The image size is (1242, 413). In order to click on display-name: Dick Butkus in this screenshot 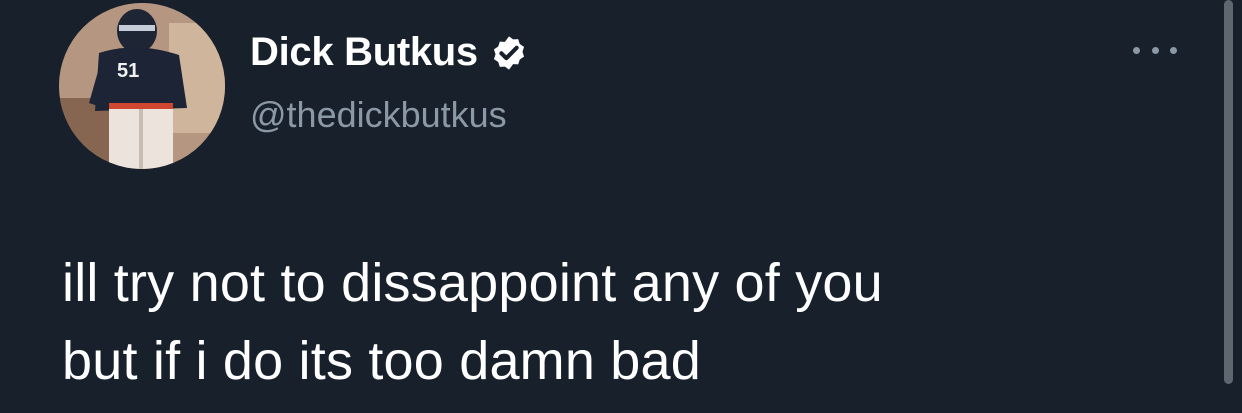, I will do `click(389, 52)`.